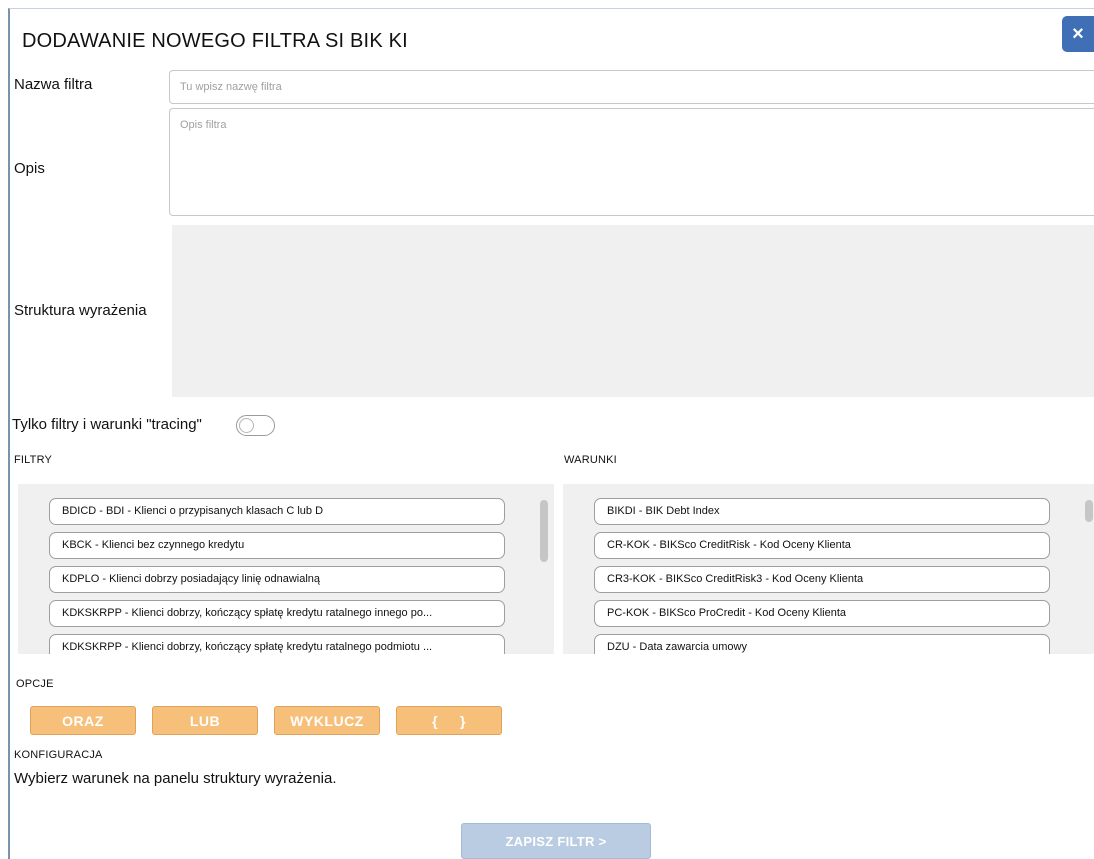 Image resolution: width=1094 pixels, height=859 pixels. I want to click on conditions-header: WARUNKI, so click(590, 460).